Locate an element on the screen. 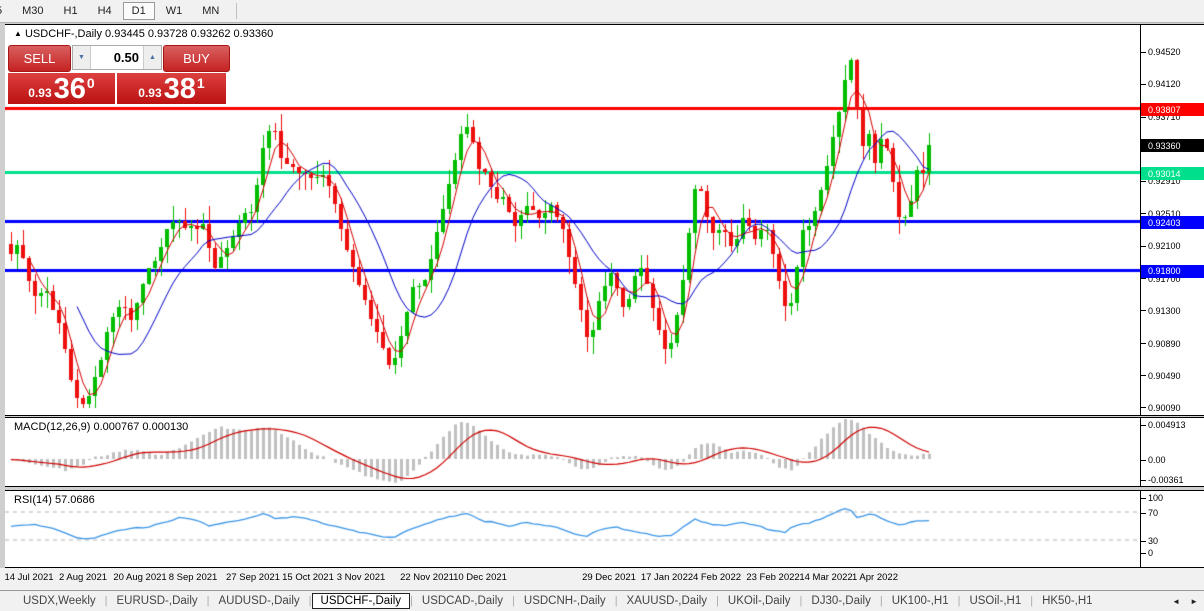 The height and width of the screenshot is (611, 1204). rsi-tick: 30 is located at coordinates (1149, 541).